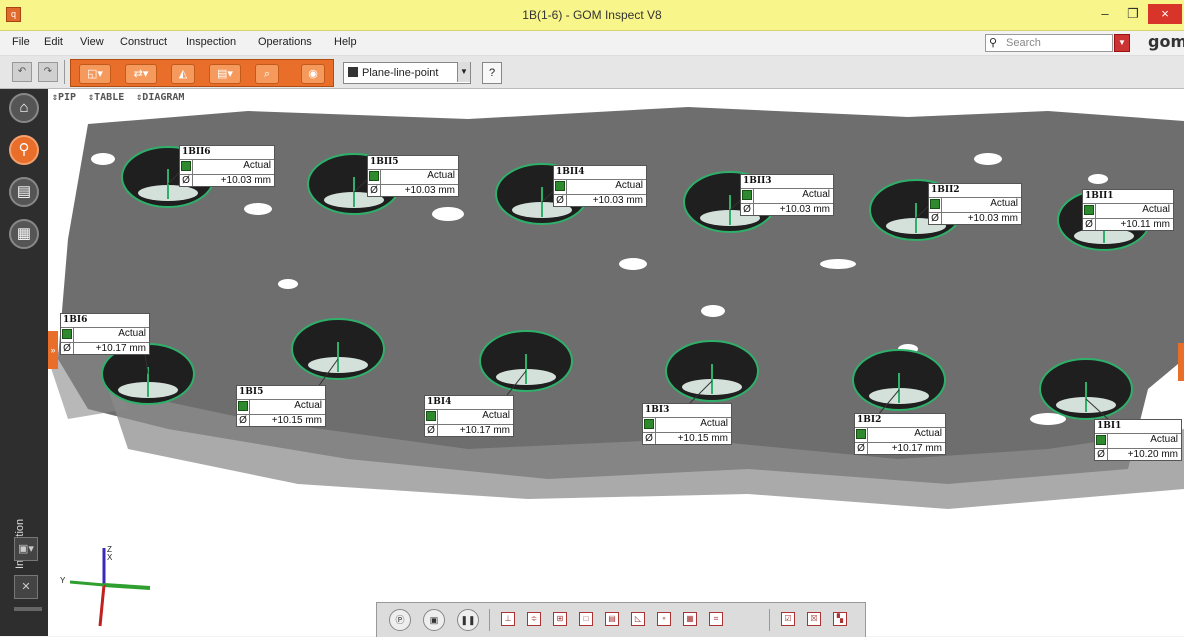 The image size is (1184, 637). I want to click on menu-edit: Edit, so click(53, 42).